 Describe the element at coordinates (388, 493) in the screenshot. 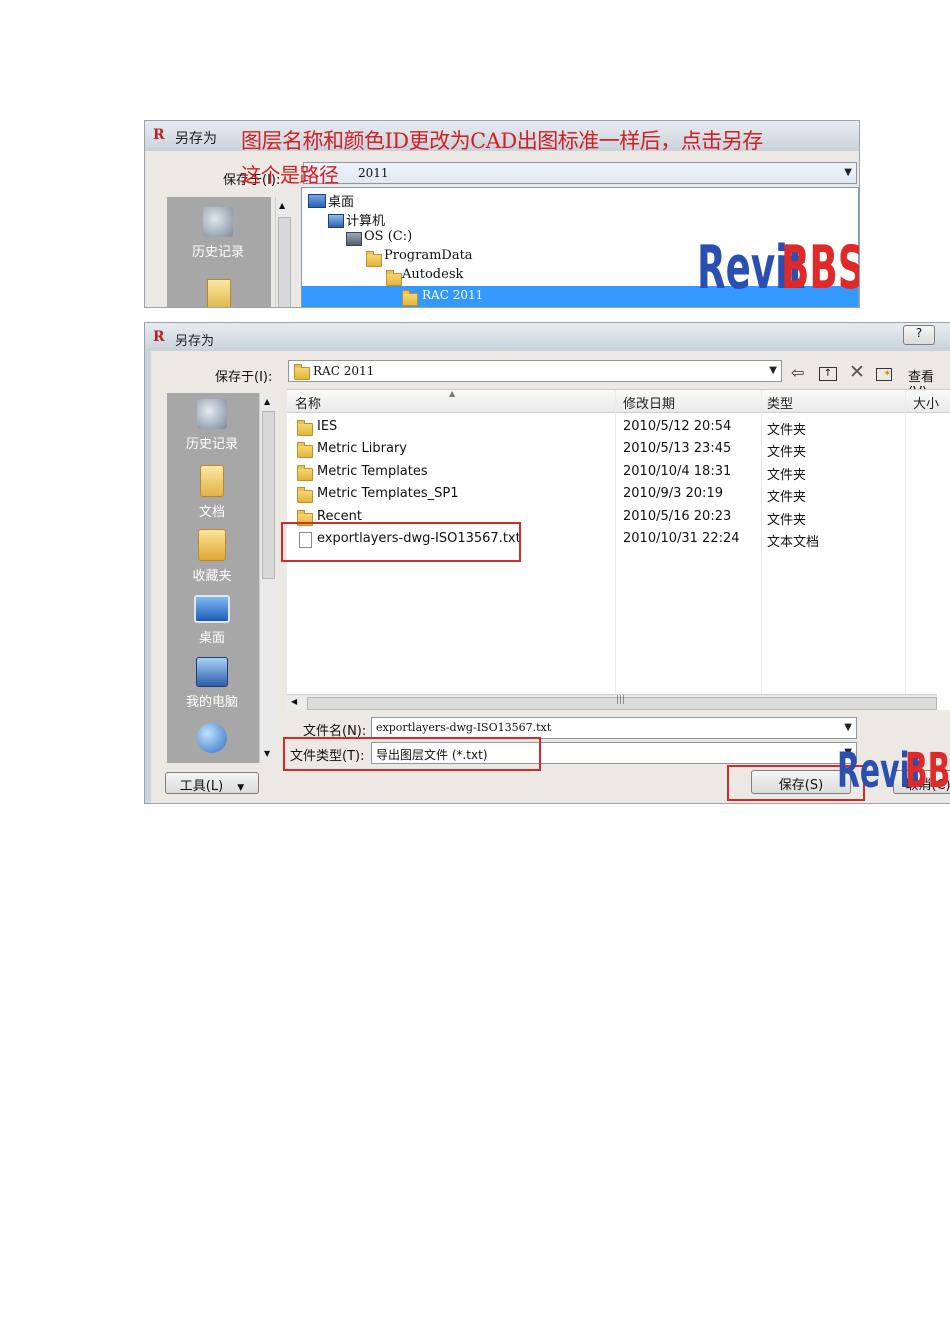

I see `file-name: Metric Templates_SP1` at that location.